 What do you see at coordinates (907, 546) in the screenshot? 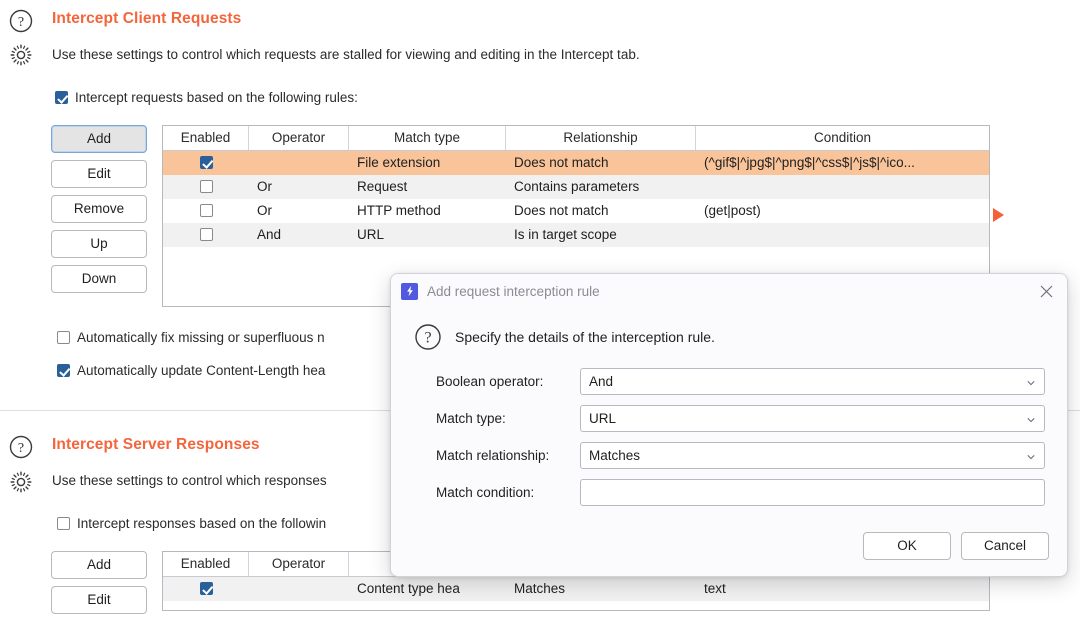
I see `ok-button: OK` at bounding box center [907, 546].